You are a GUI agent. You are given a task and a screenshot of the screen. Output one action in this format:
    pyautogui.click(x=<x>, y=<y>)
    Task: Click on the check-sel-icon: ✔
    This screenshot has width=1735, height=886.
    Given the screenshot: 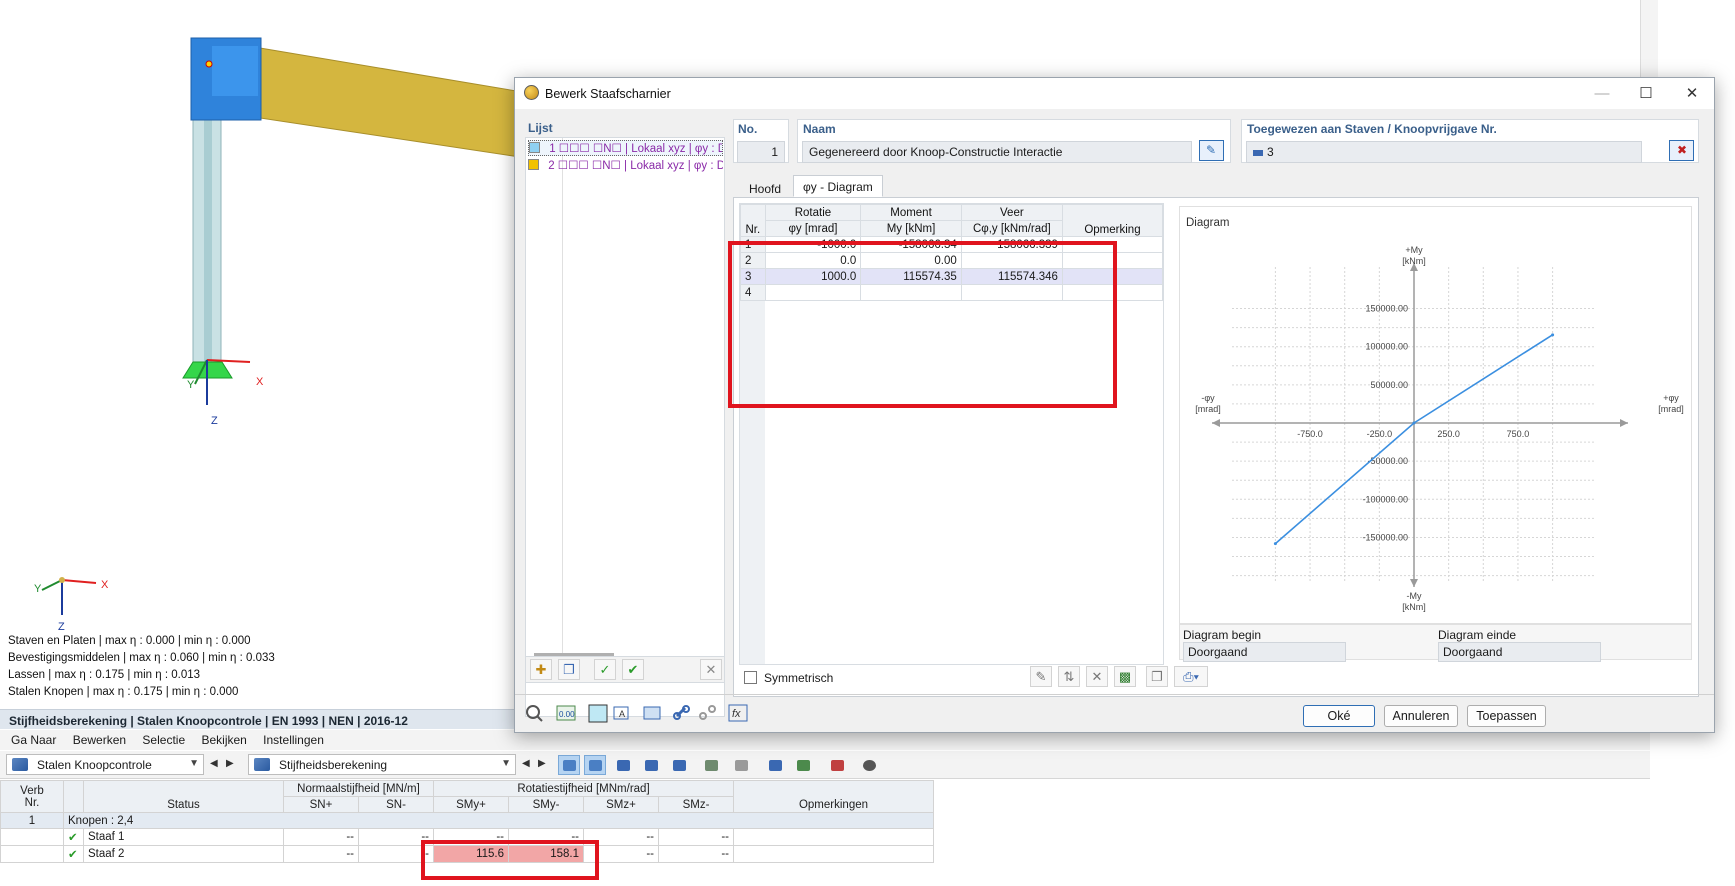 What is the action you would take?
    pyautogui.click(x=633, y=669)
    